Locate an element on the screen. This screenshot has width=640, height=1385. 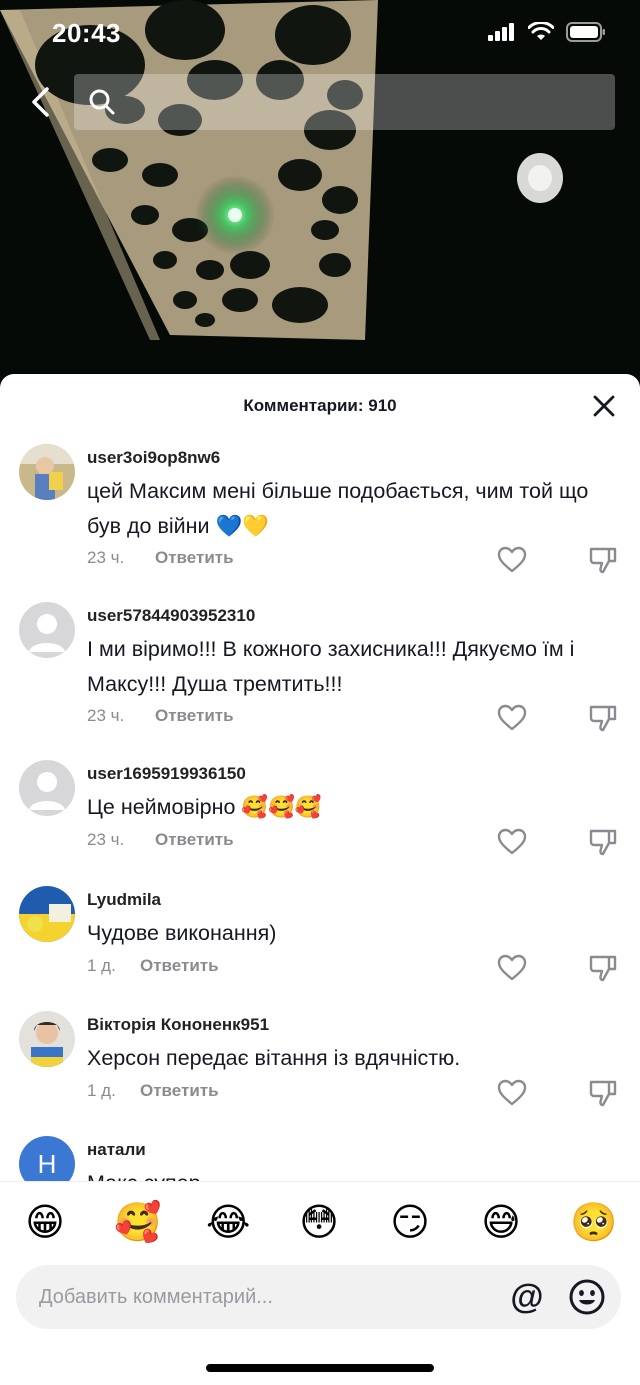
emoji-button: 😳 is located at coordinates (319, 1222).